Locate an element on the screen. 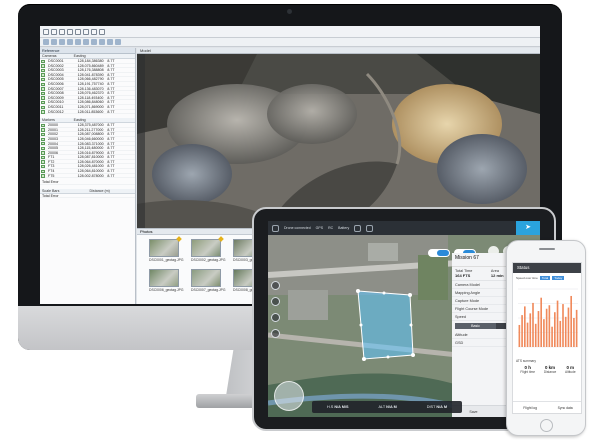  column-header: Distance (m) is located at coordinates (112, 191).